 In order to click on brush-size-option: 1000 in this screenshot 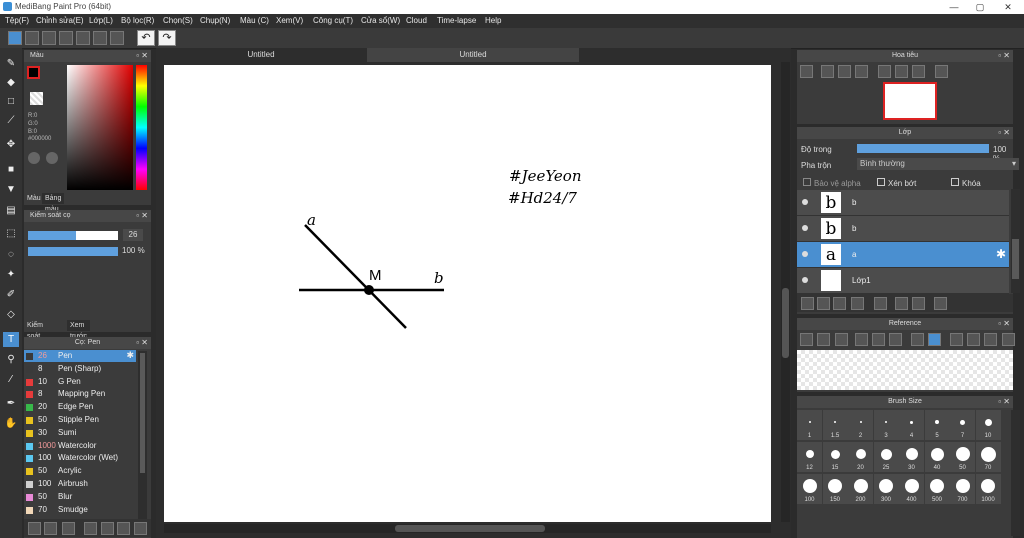, I will do `click(988, 489)`.